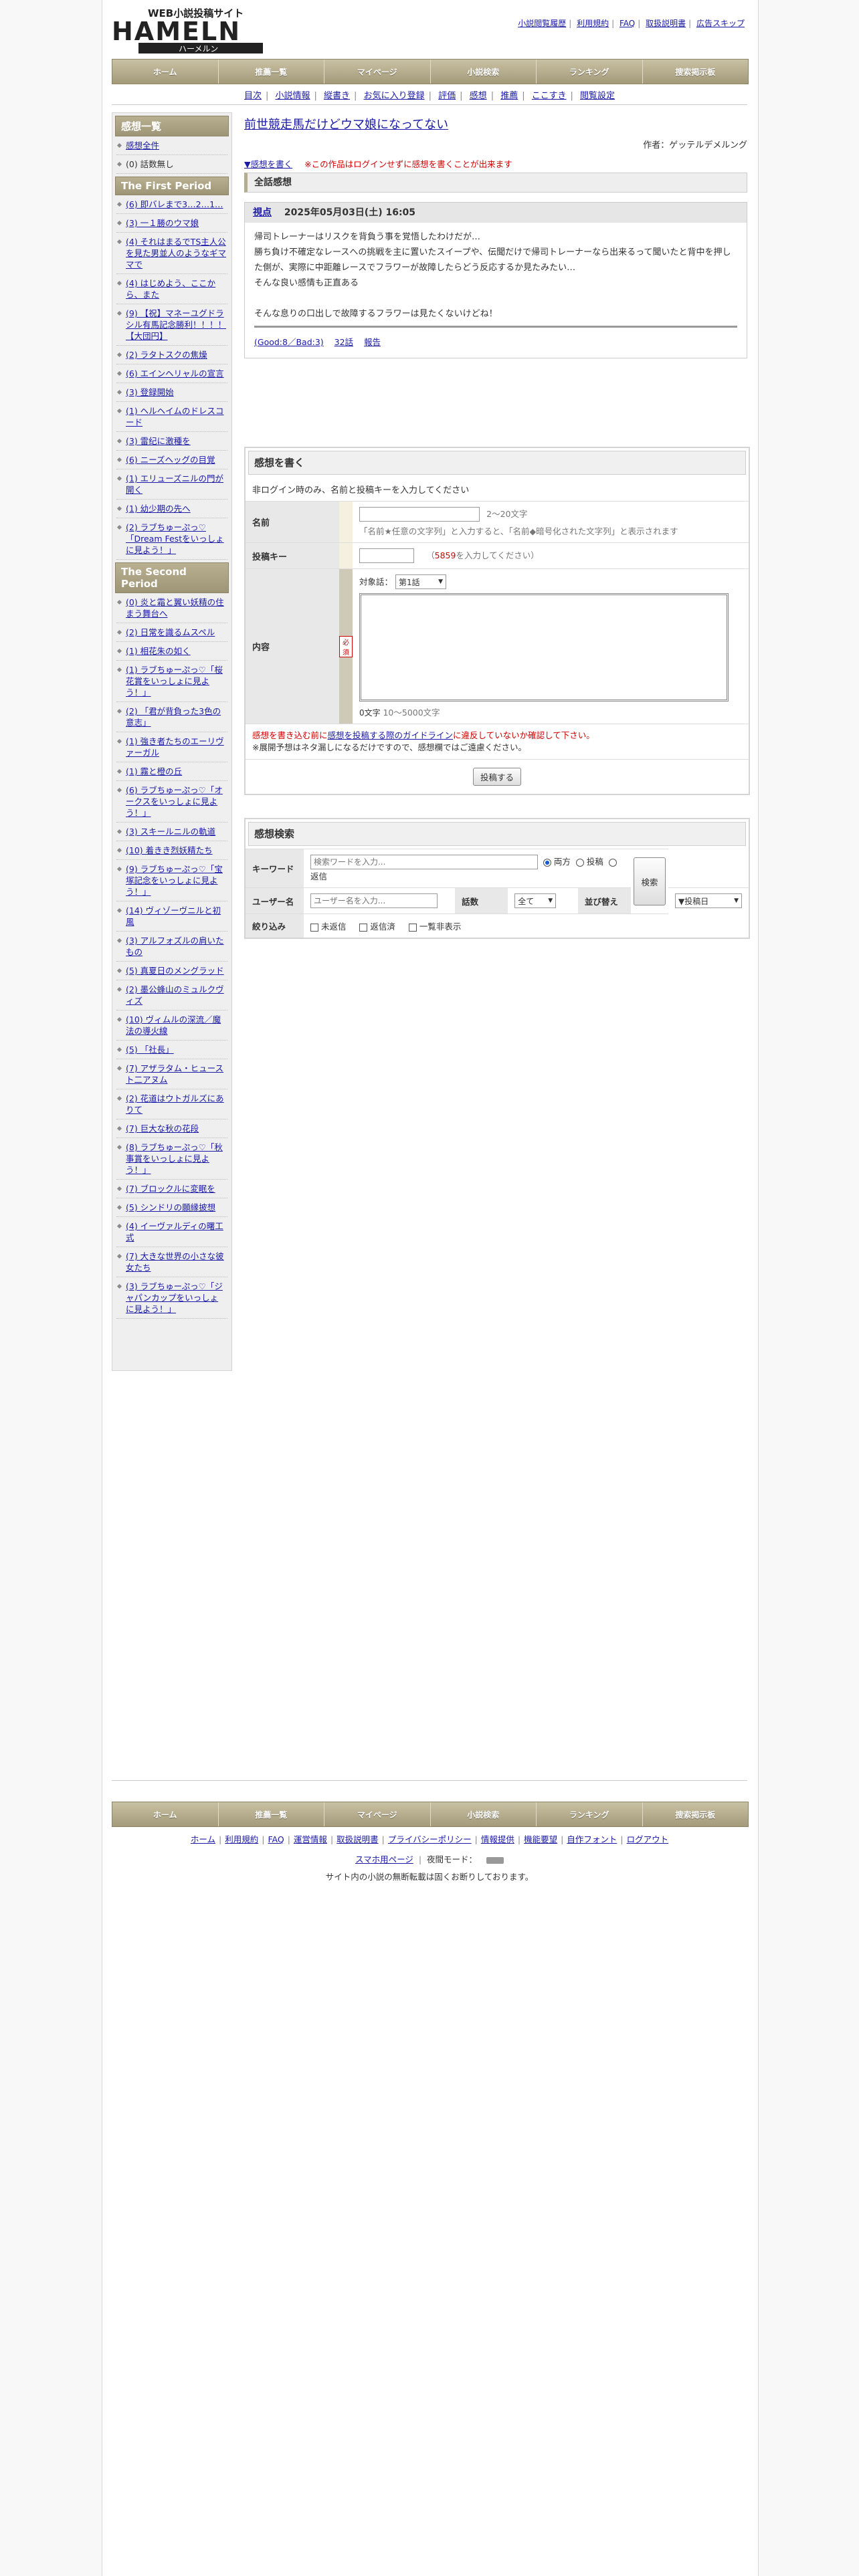 This screenshot has width=859, height=2576. Describe the element at coordinates (478, 96) in the screenshot. I see `subnav-impressions: 感想` at that location.